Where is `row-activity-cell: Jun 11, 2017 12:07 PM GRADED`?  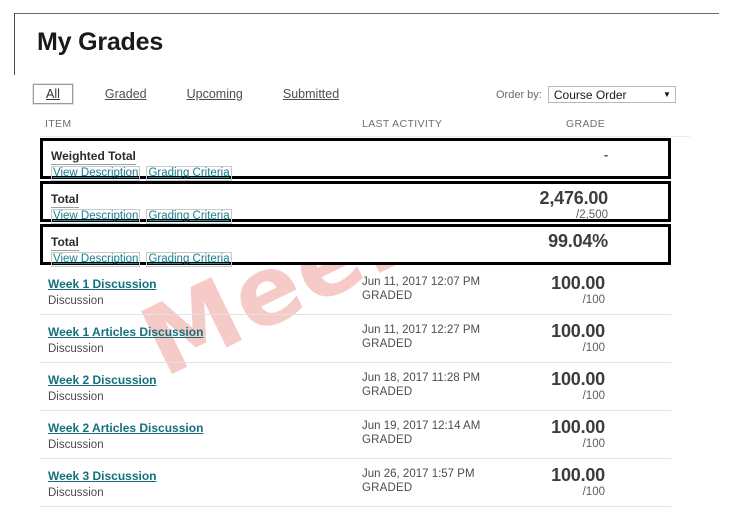 row-activity-cell: Jun 11, 2017 12:07 PM GRADED is located at coordinates (421, 289).